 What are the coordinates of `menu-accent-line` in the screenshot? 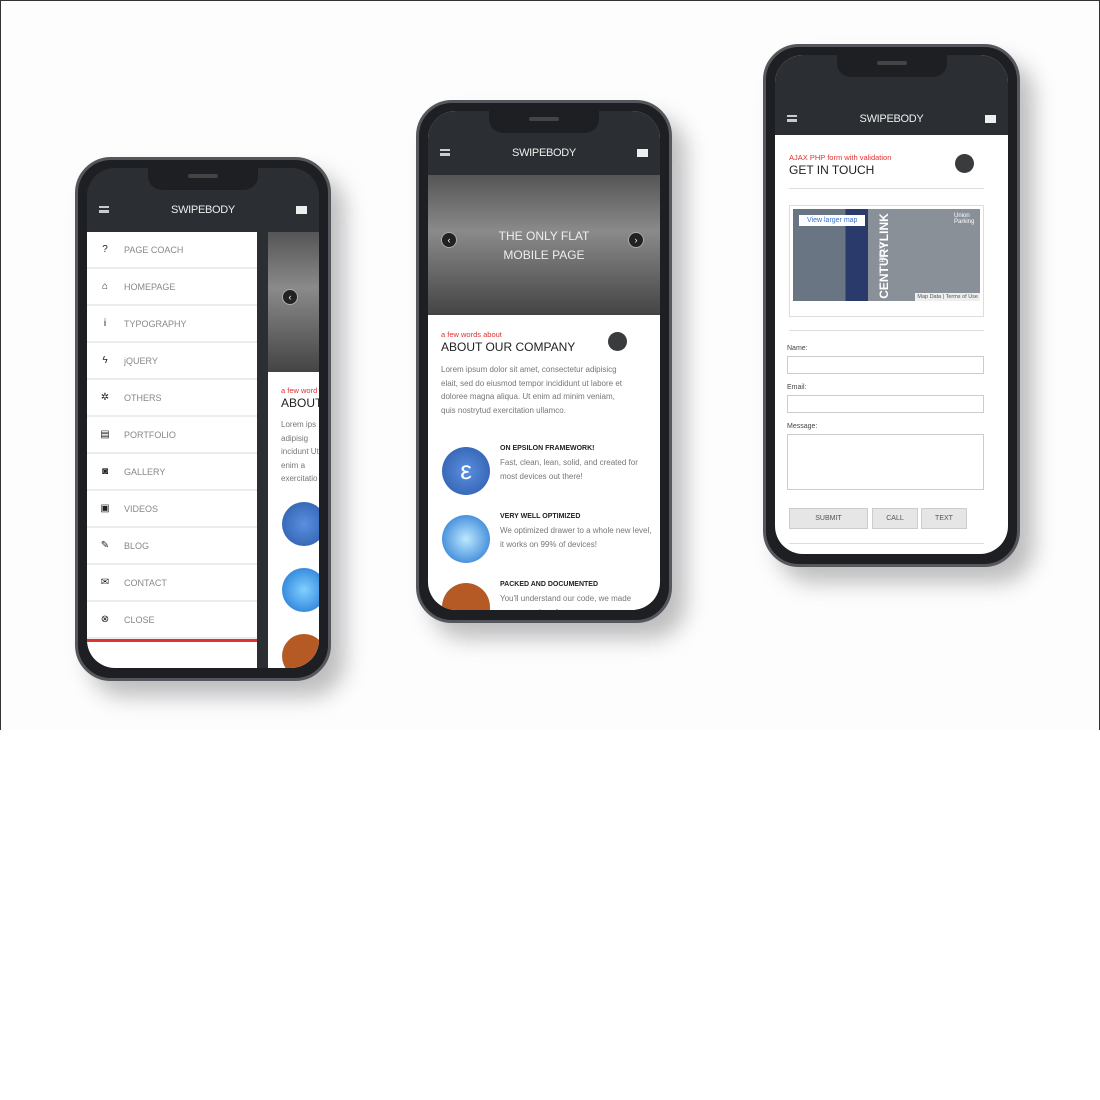 It's located at (172, 640).